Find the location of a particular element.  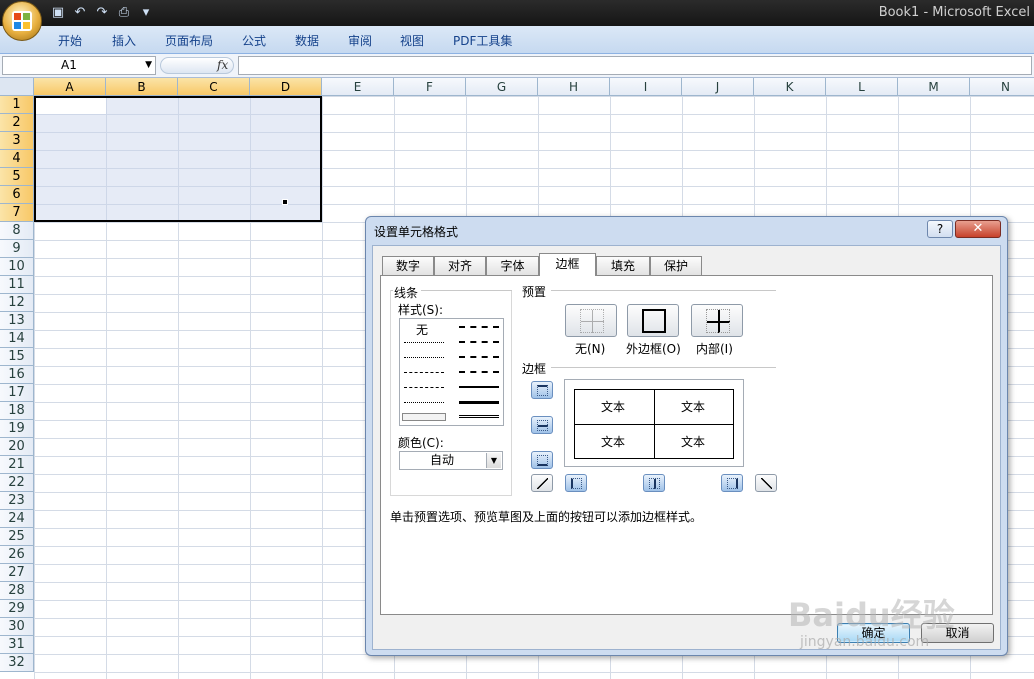

row-header: 13 is located at coordinates (17, 321).